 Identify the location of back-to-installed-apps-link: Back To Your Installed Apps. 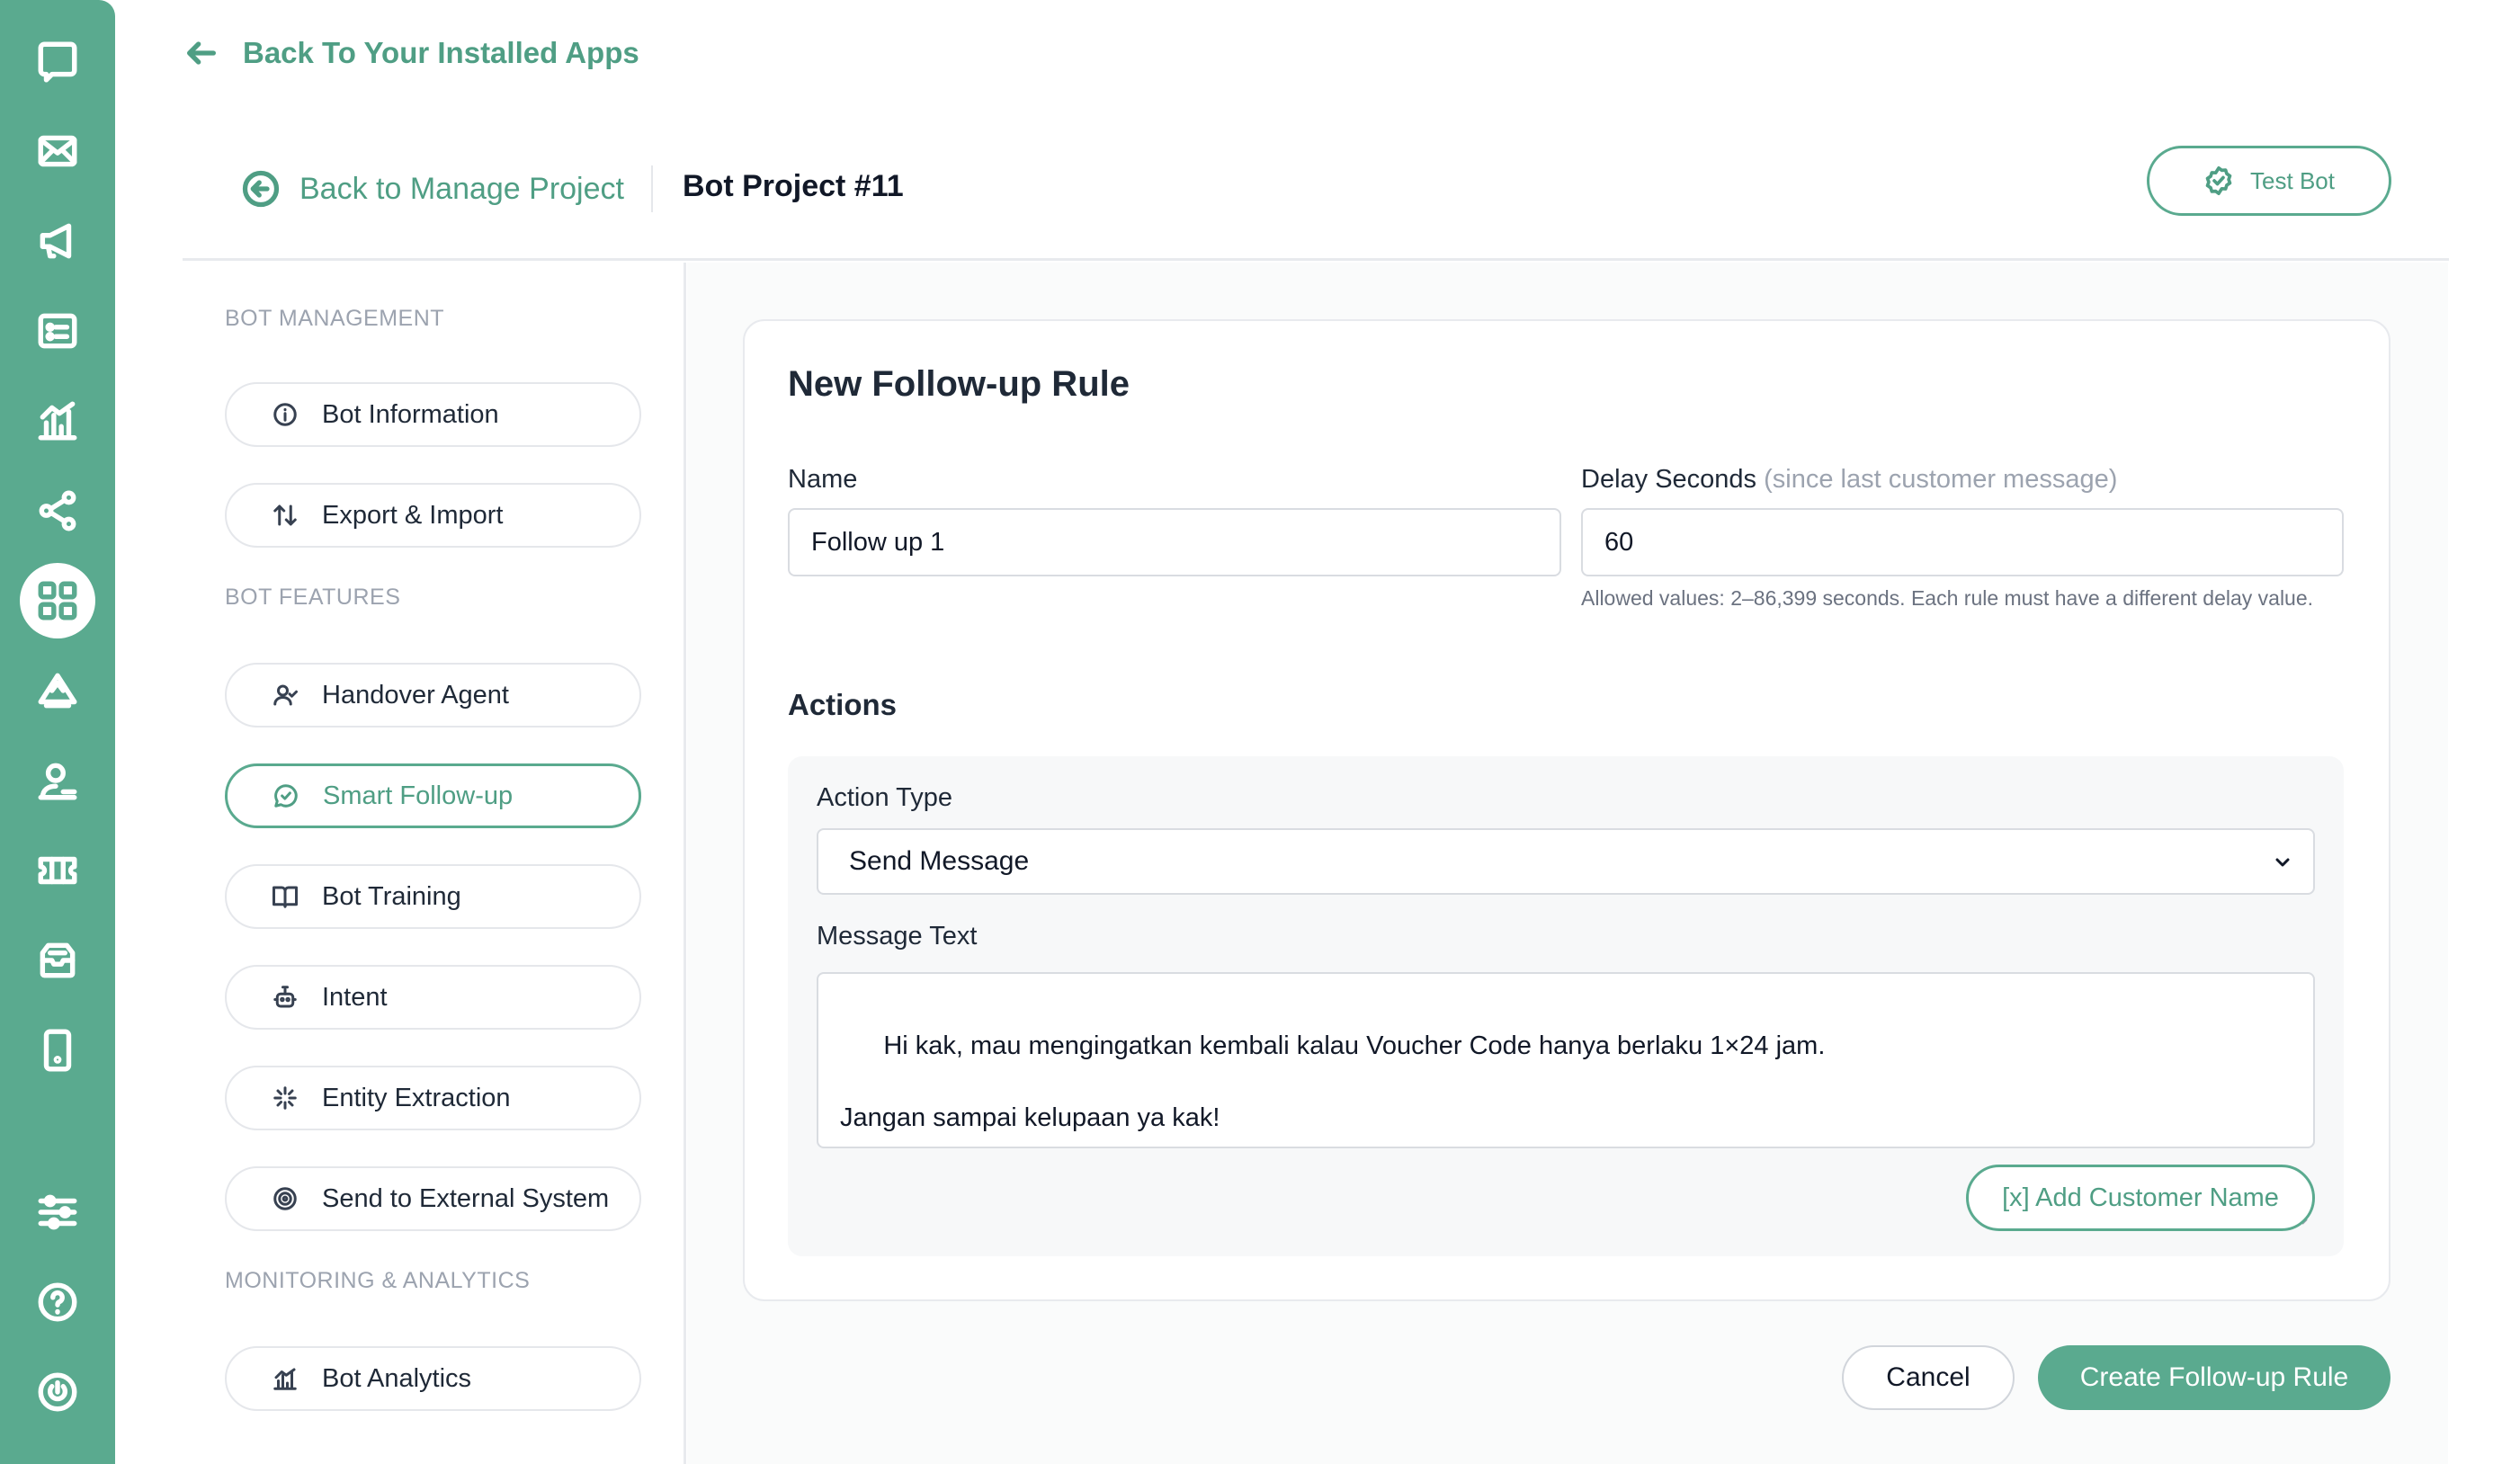
(411, 53).